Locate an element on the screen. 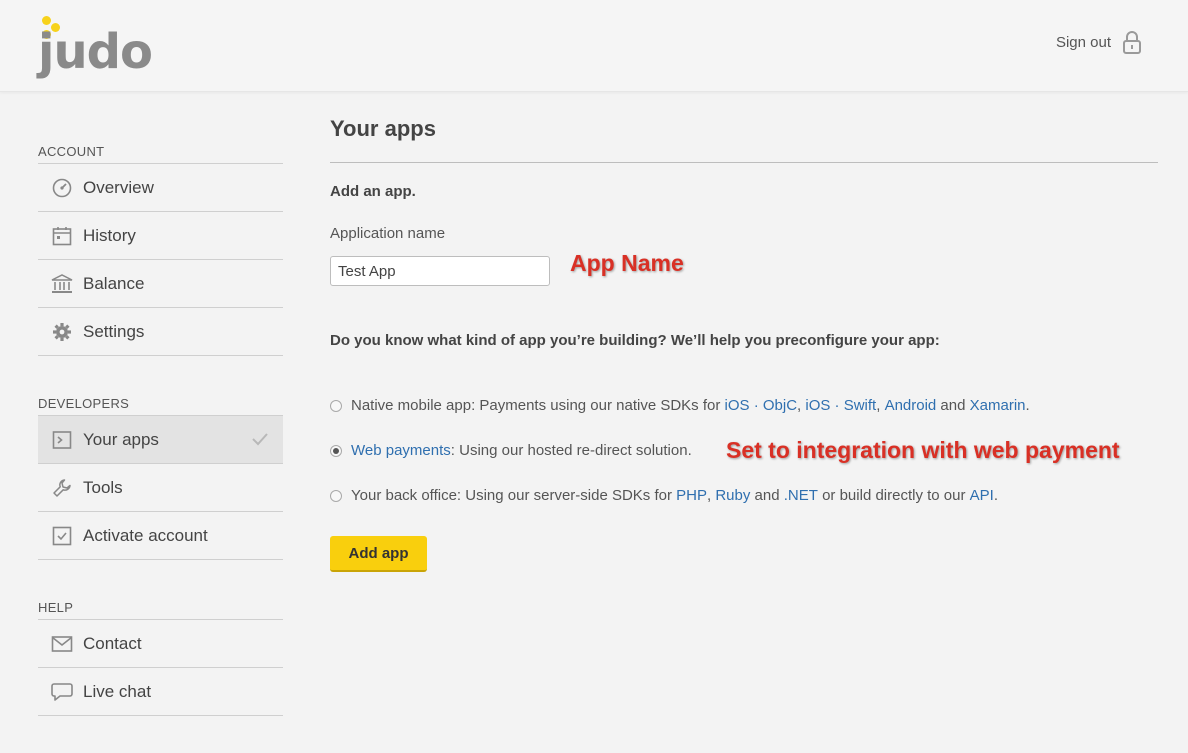 The width and height of the screenshot is (1188, 753). add-app-button: Add app is located at coordinates (378, 554).